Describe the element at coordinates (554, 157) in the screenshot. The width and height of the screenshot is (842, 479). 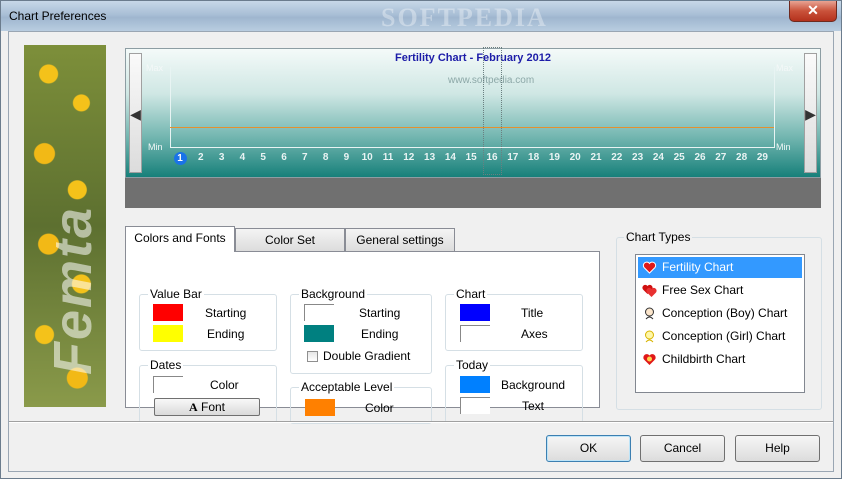
I see `day-tick-label: 19` at that location.